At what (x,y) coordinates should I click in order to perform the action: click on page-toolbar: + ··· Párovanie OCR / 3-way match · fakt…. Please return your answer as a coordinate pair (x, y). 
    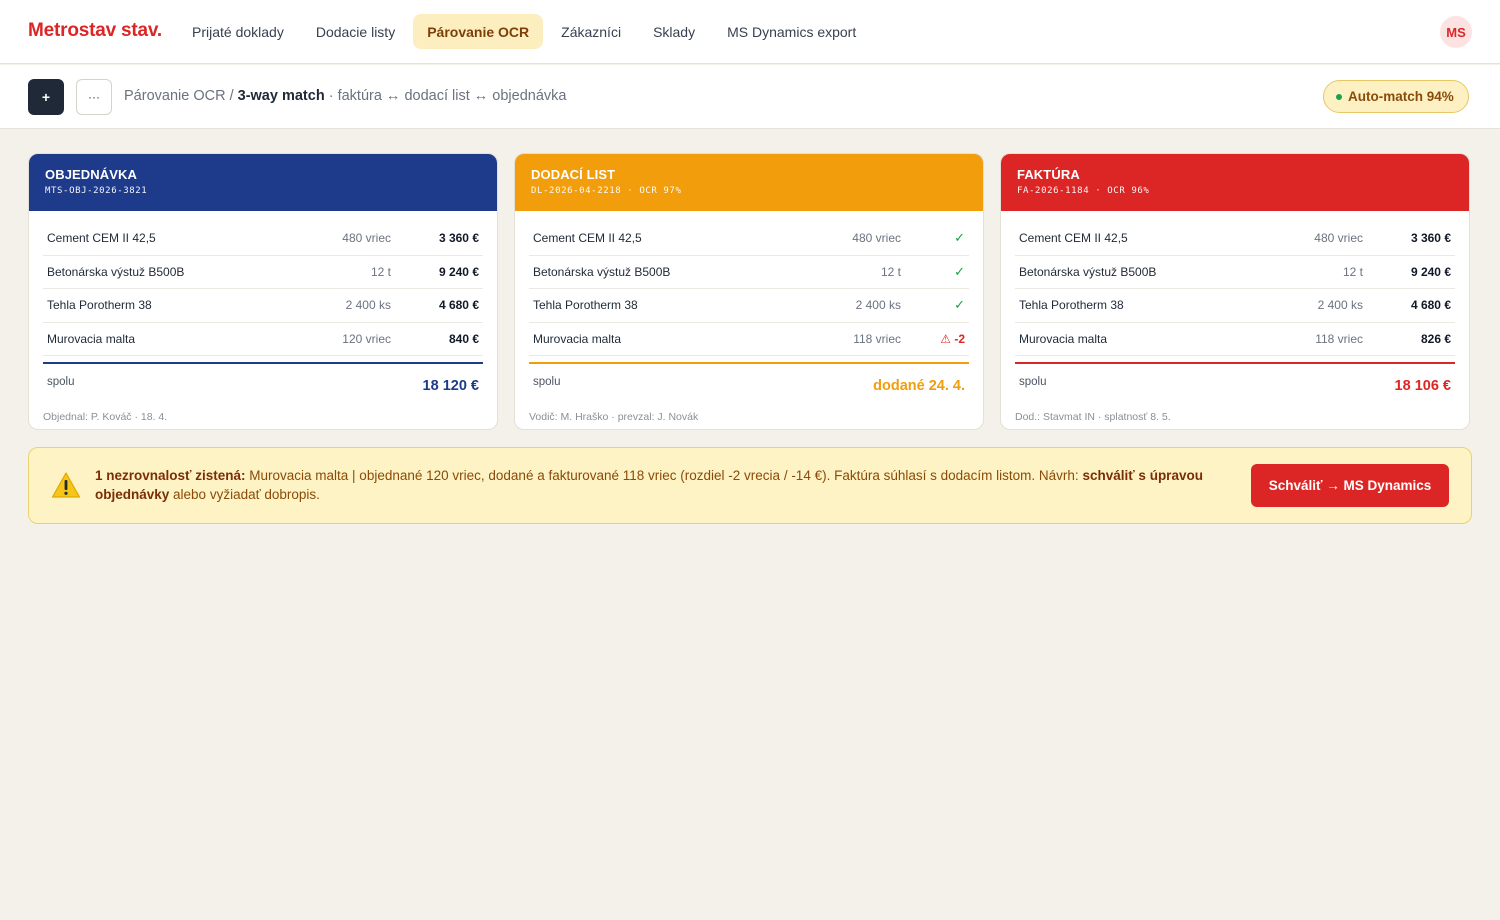
    Looking at the image, I should click on (750, 97).